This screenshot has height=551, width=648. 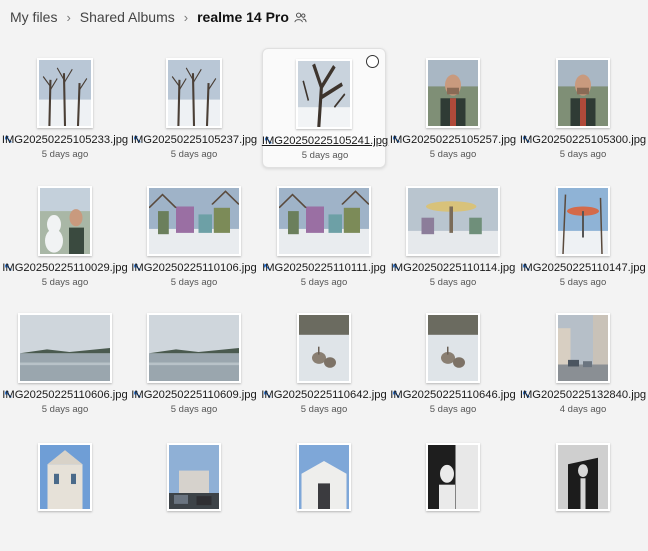 What do you see at coordinates (581, 140) in the screenshot?
I see `file-name: IMG20250225105300.jpg` at bounding box center [581, 140].